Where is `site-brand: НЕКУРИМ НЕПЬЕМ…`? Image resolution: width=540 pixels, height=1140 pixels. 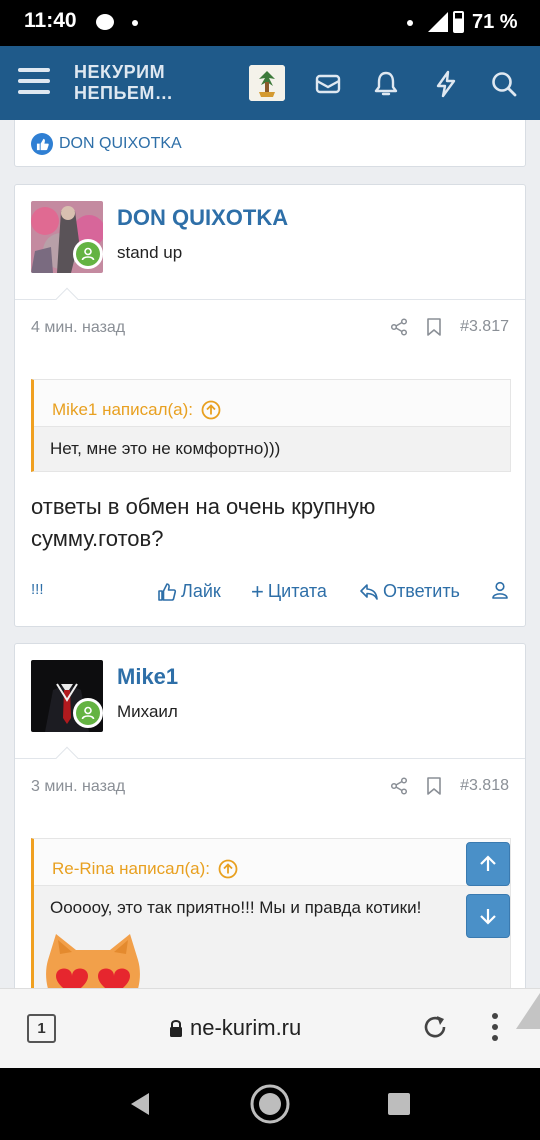 site-brand: НЕКУРИМ НЕПЬЕМ… is located at coordinates (123, 83).